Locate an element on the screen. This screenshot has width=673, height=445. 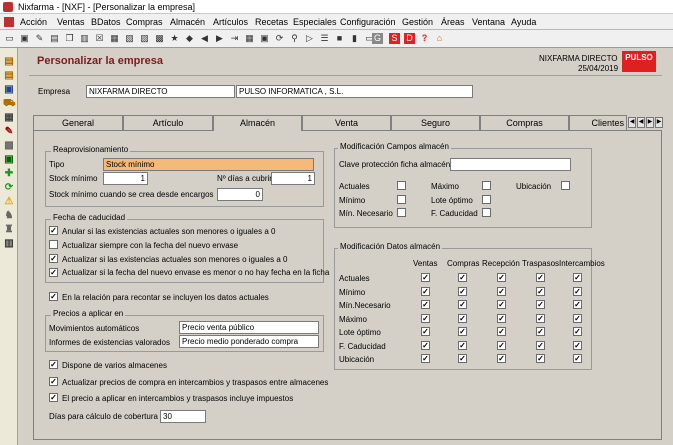
campo-minimo-checkbox is located at coordinates (401, 199).